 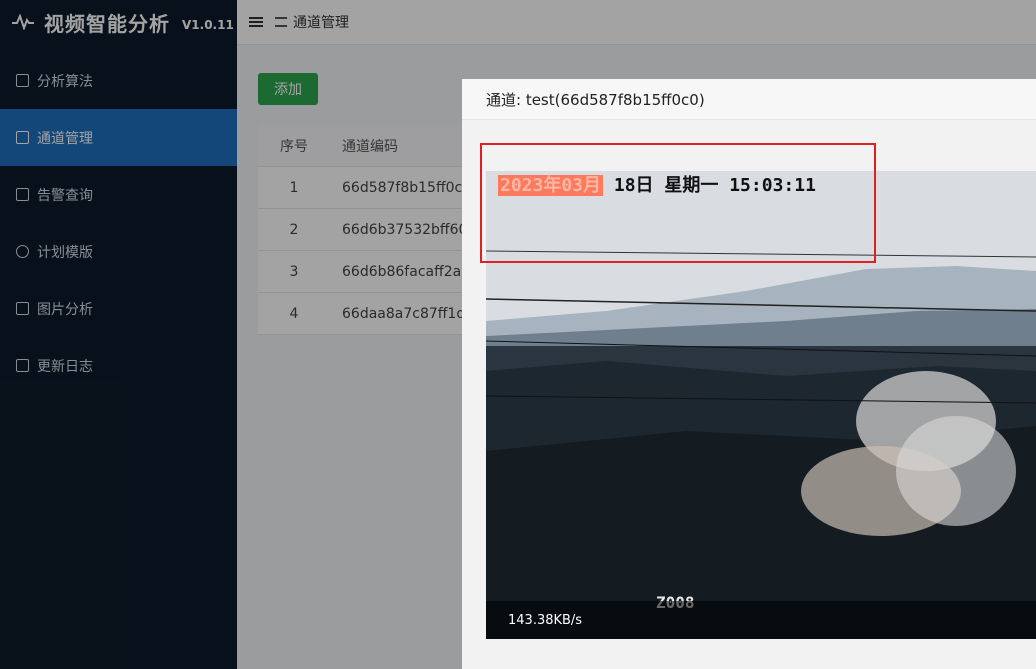 What do you see at coordinates (678, 203) in the screenshot?
I see `roi-highlight-box` at bounding box center [678, 203].